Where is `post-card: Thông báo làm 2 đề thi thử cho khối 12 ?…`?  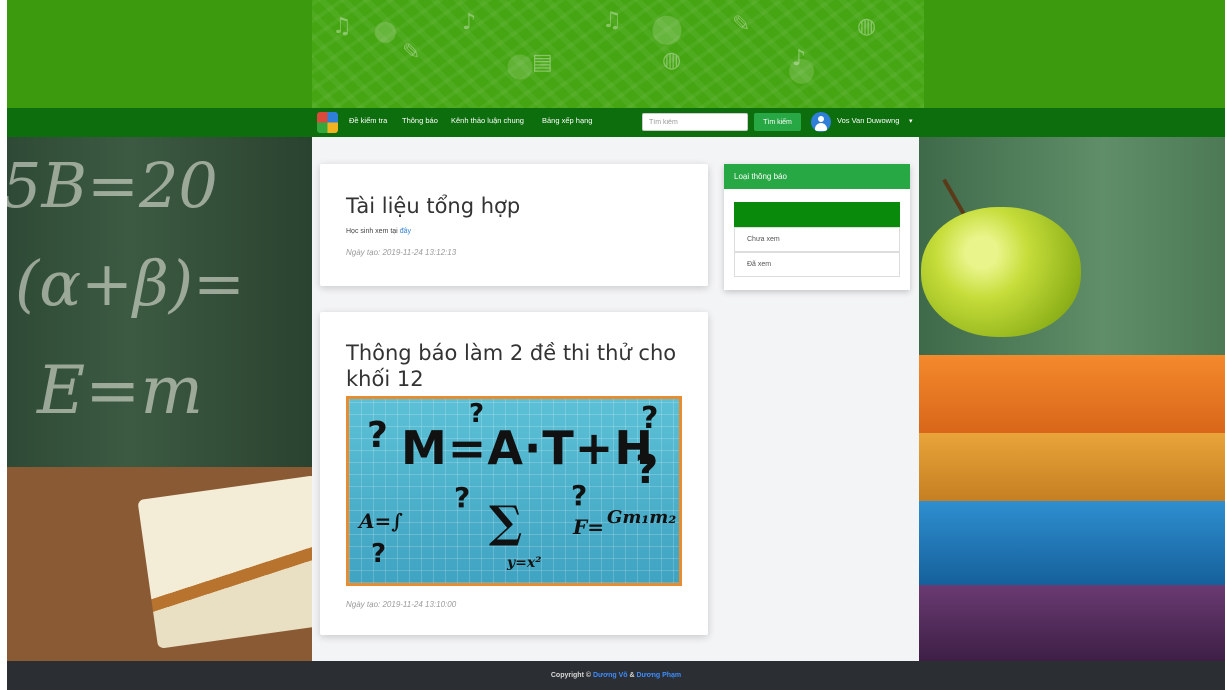 post-card: Thông báo làm 2 đề thi thử cho khối 12 ?… is located at coordinates (514, 473).